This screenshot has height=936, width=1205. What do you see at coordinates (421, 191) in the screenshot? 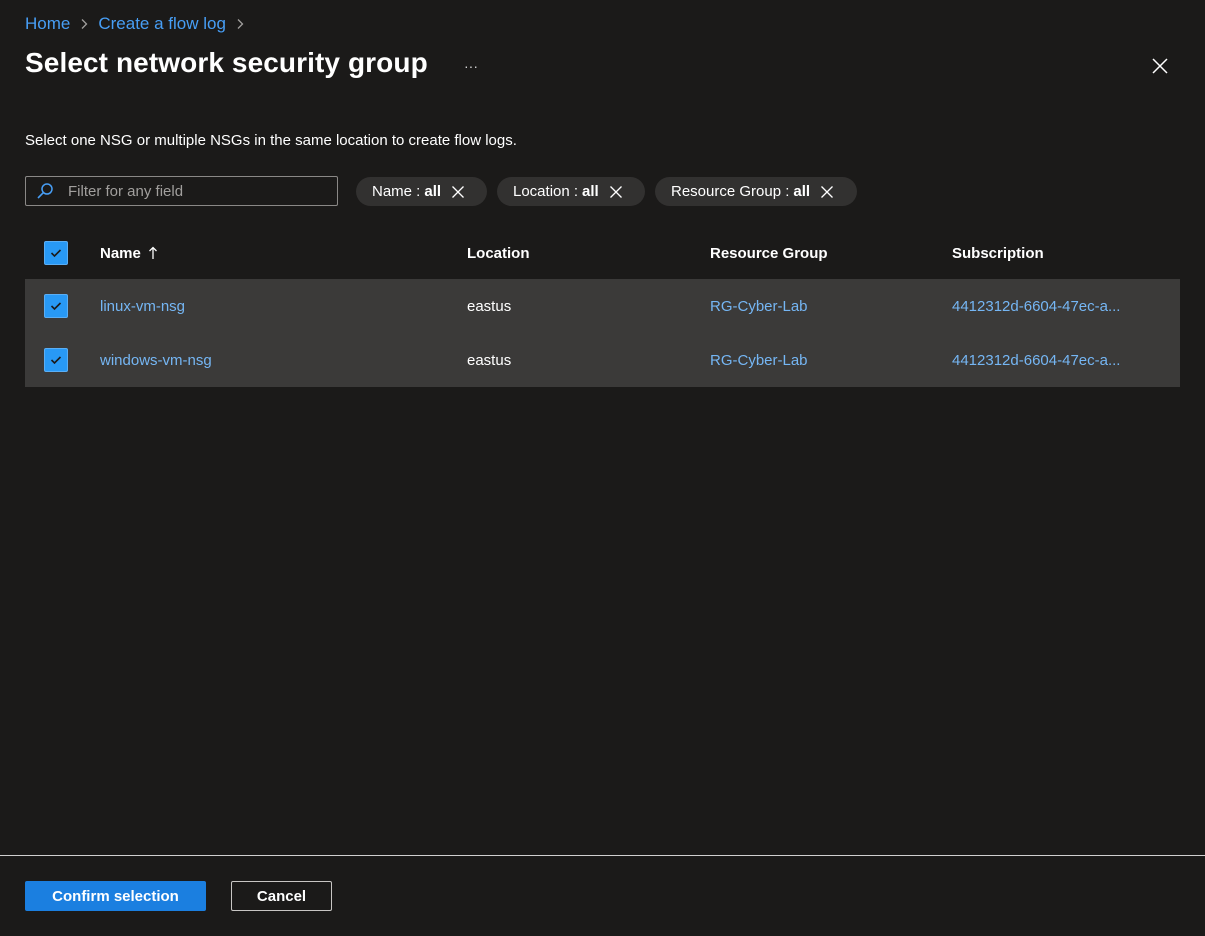
I see `name-filter-pill: Name : all` at bounding box center [421, 191].